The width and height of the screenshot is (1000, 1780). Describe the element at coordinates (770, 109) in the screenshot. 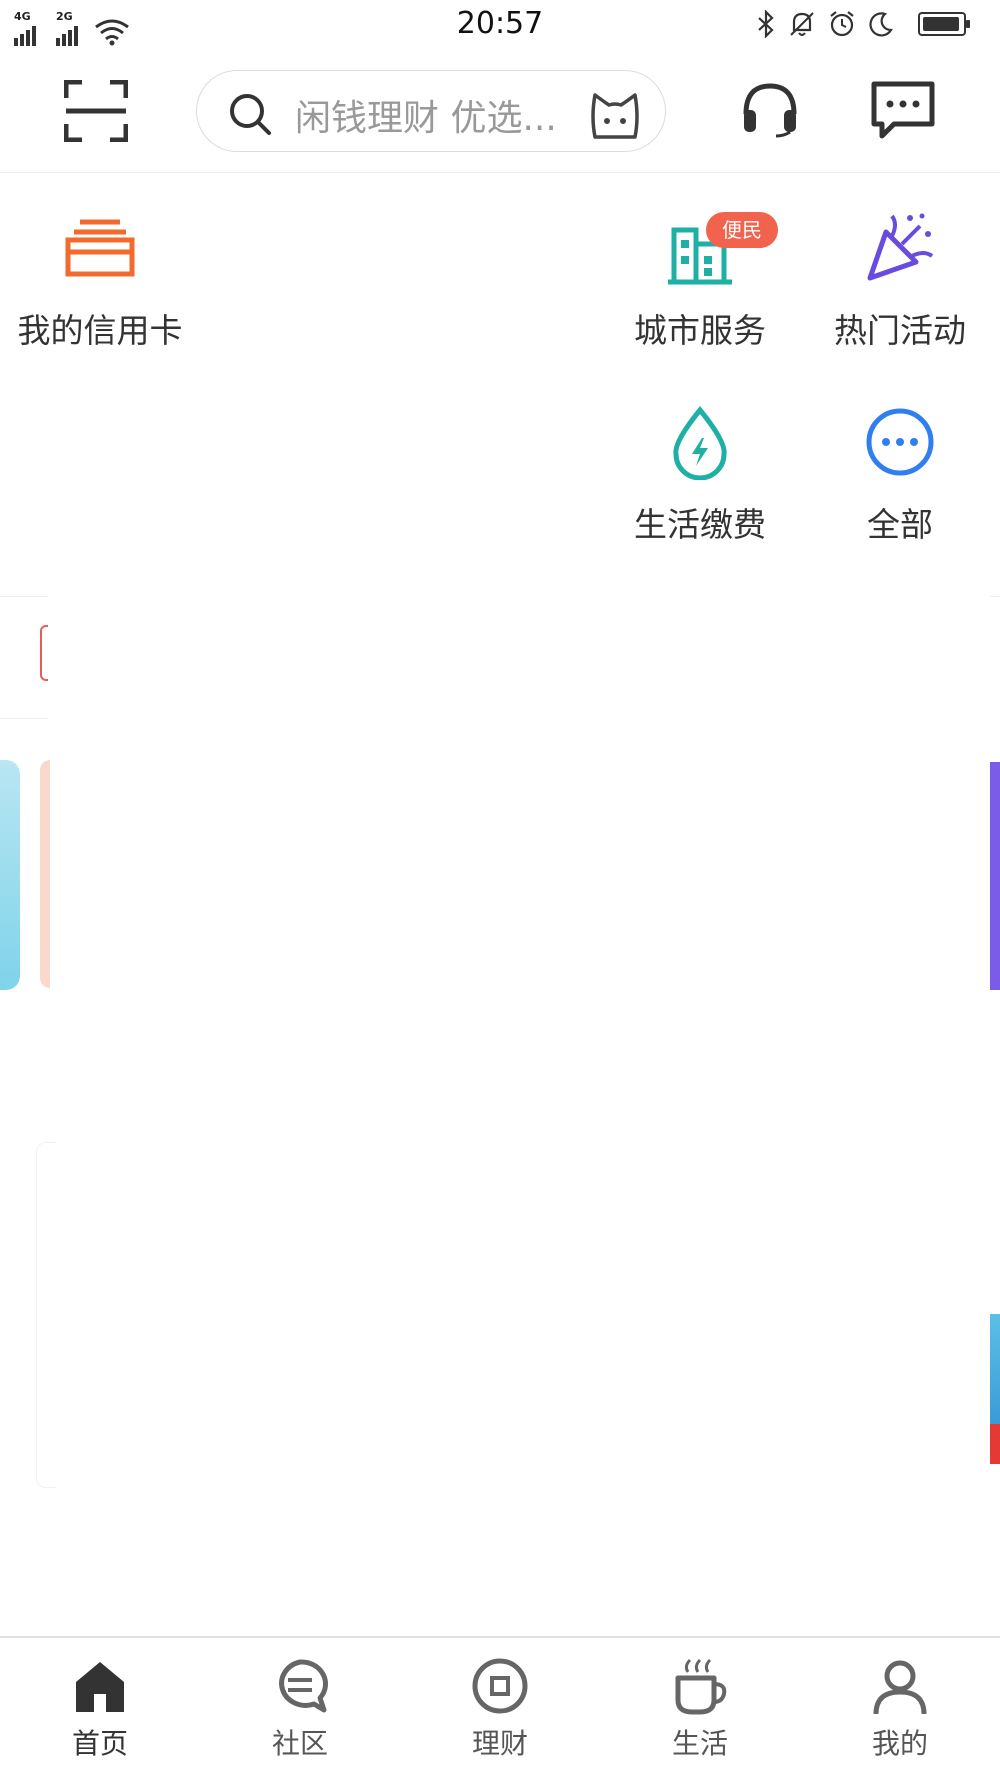

I see `headset-icon` at that location.